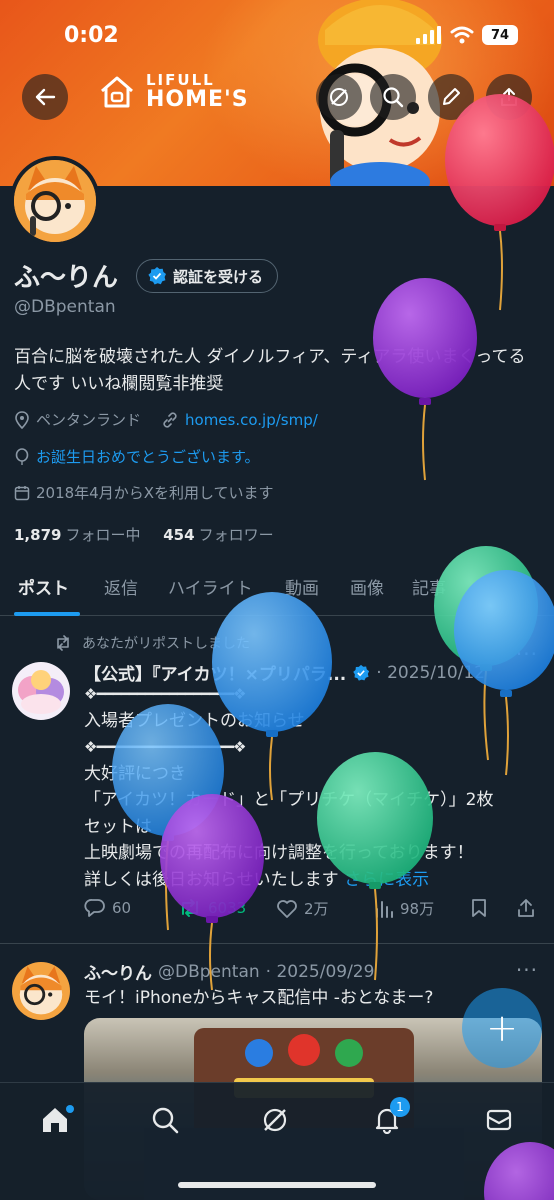  What do you see at coordinates (107, 908) in the screenshot?
I see `reply-button: 60` at bounding box center [107, 908].